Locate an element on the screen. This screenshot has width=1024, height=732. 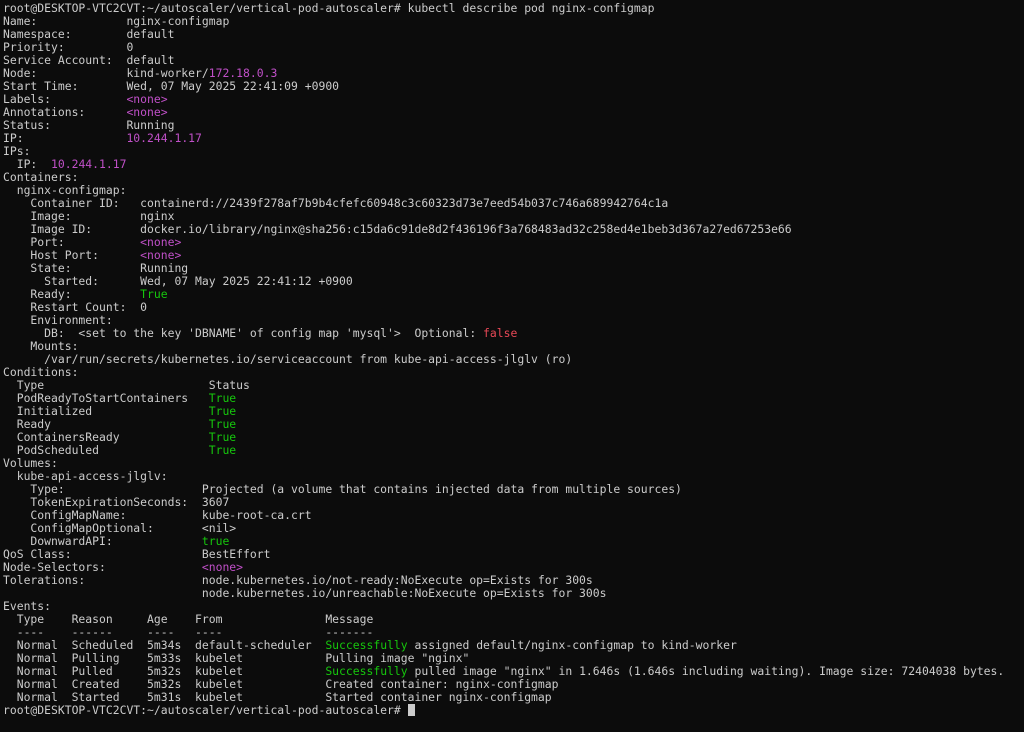
output-line: nginx-configmap: is located at coordinates (512, 190).